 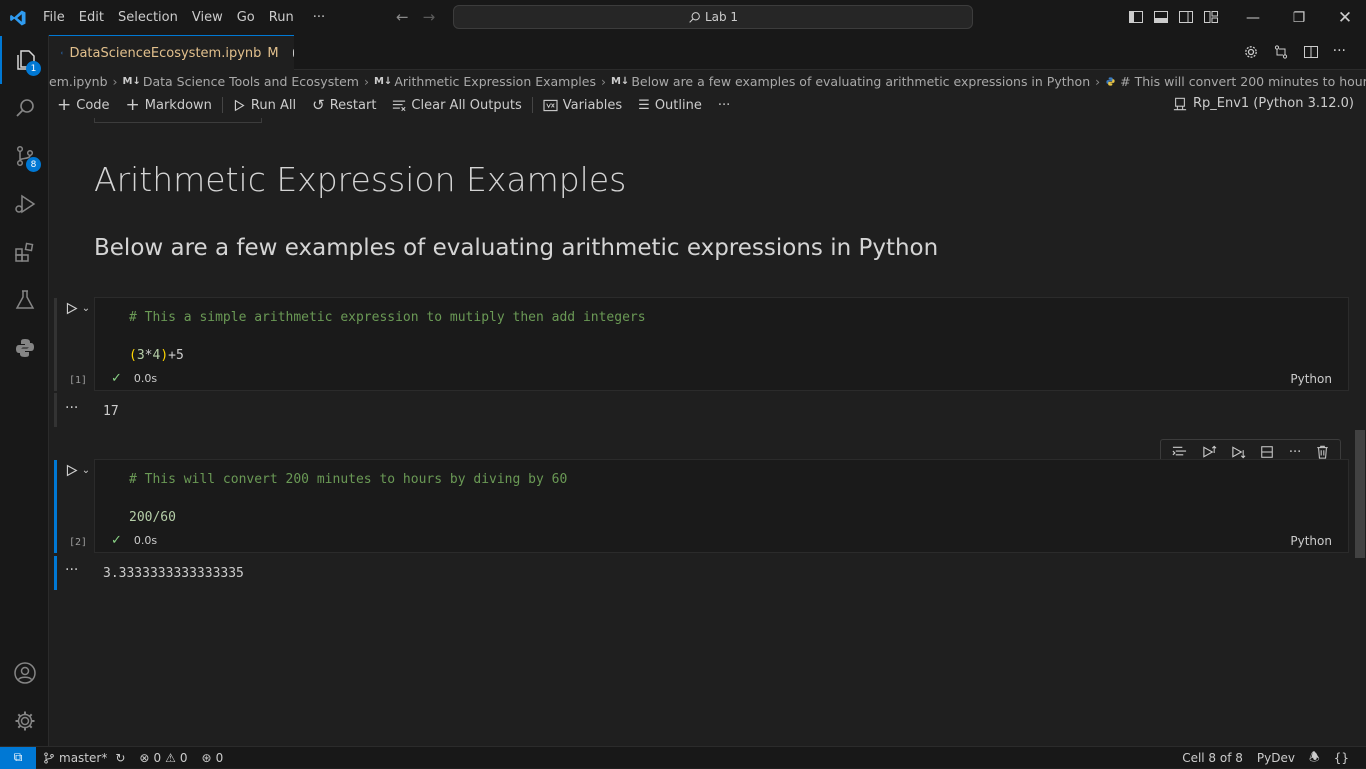 I want to click on search-activity, so click(x=24, y=108).